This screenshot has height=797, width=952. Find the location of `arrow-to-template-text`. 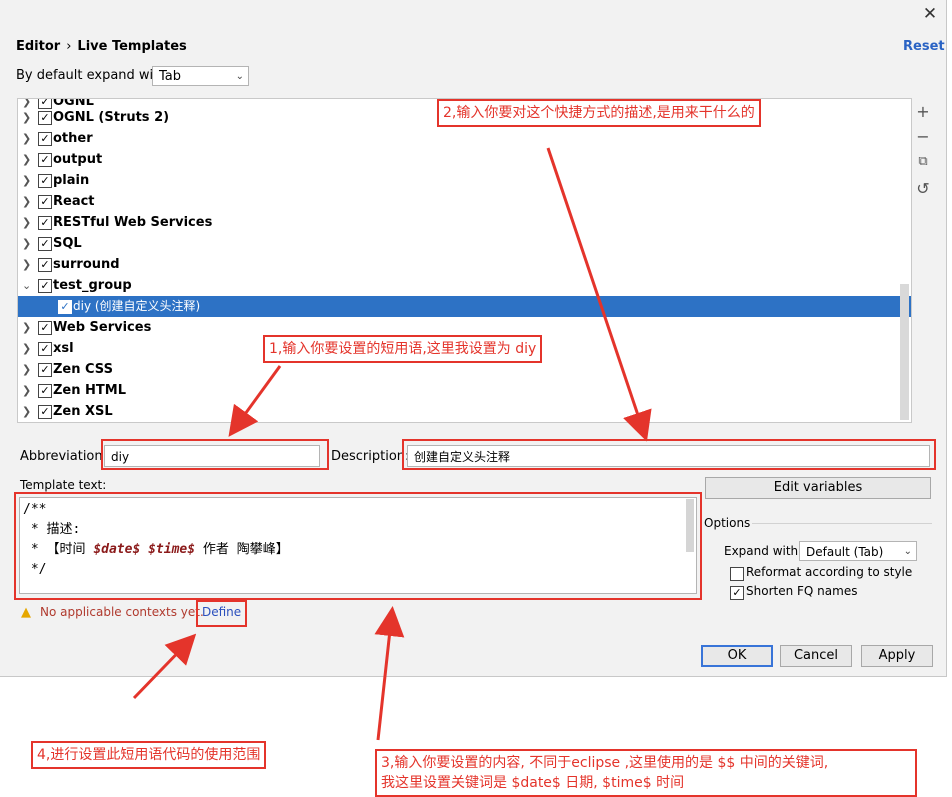

arrow-to-template-text is located at coordinates (389, 673).